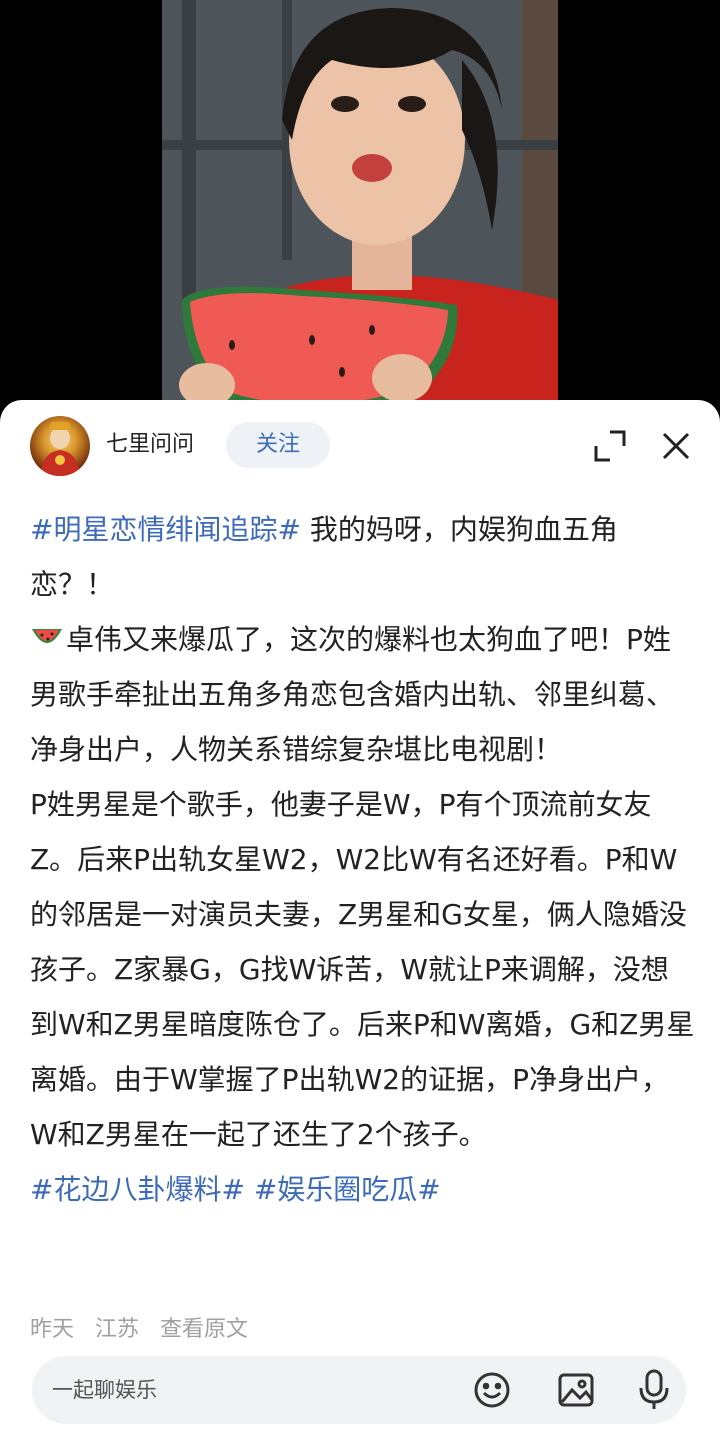 Image resolution: width=720 pixels, height=1442 pixels. I want to click on image-icon, so click(576, 1390).